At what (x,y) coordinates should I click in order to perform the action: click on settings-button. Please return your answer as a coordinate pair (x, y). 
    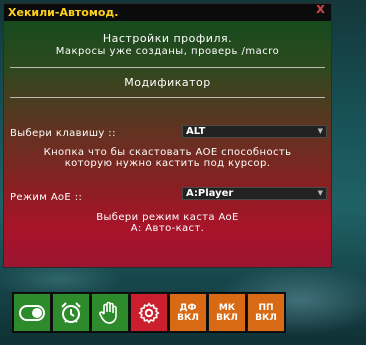
    Looking at the image, I should click on (149, 312).